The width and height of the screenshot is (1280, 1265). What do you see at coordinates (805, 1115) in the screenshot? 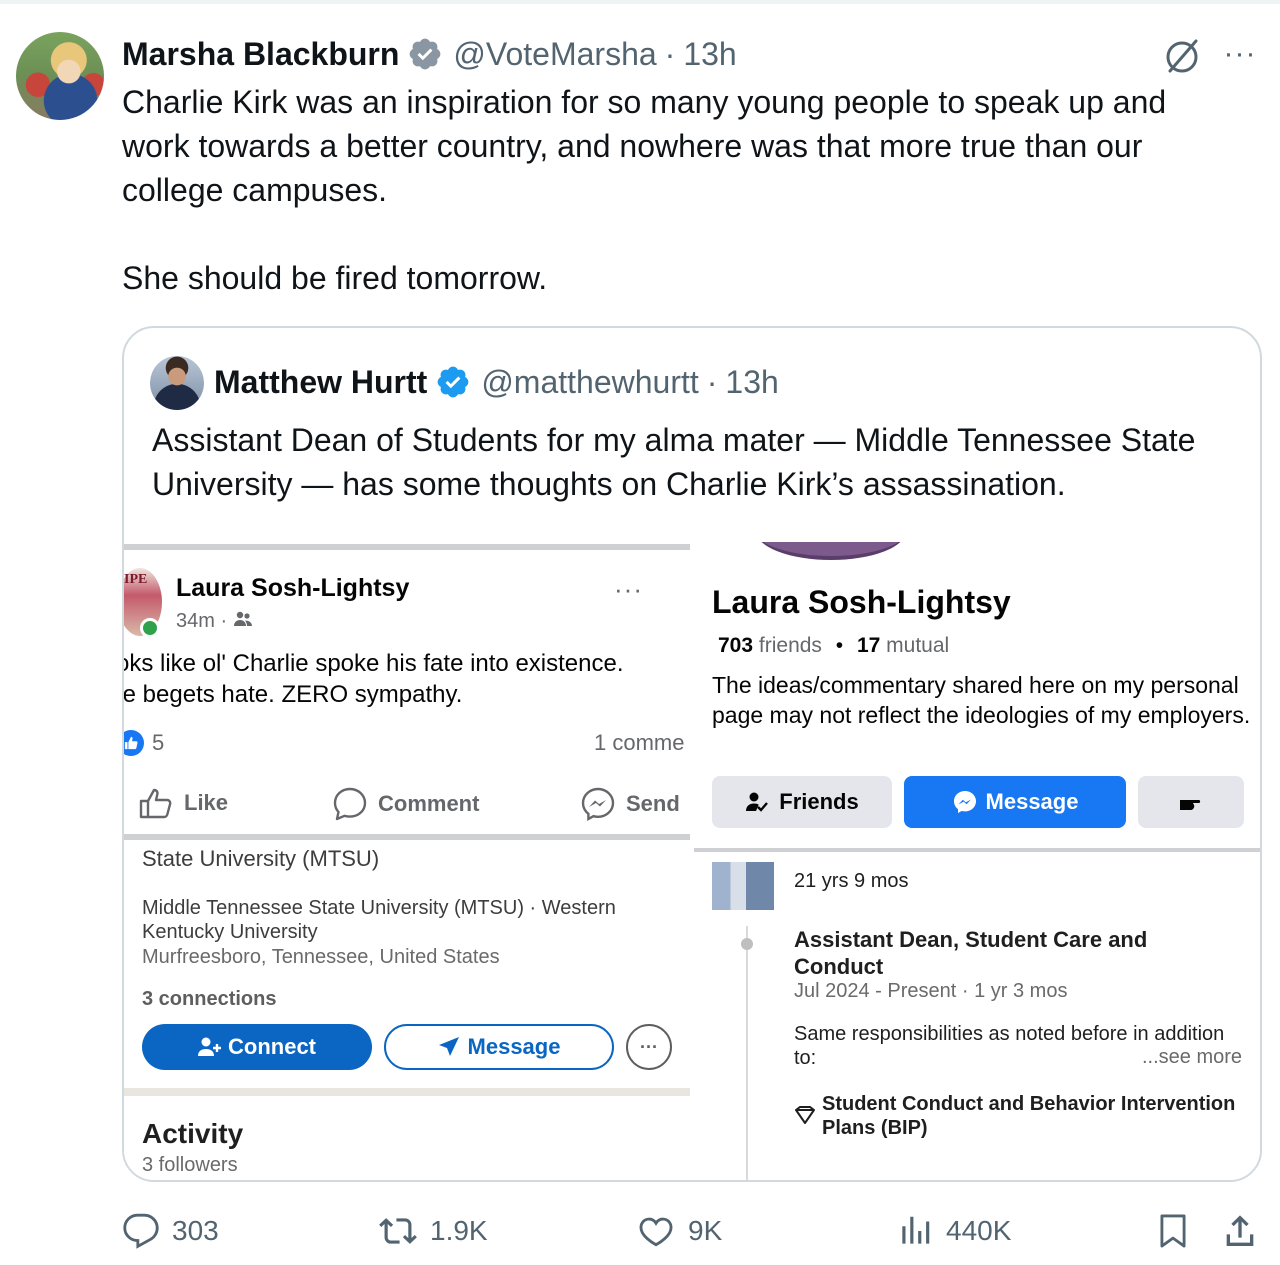
I see `skill-diamond-icon` at bounding box center [805, 1115].